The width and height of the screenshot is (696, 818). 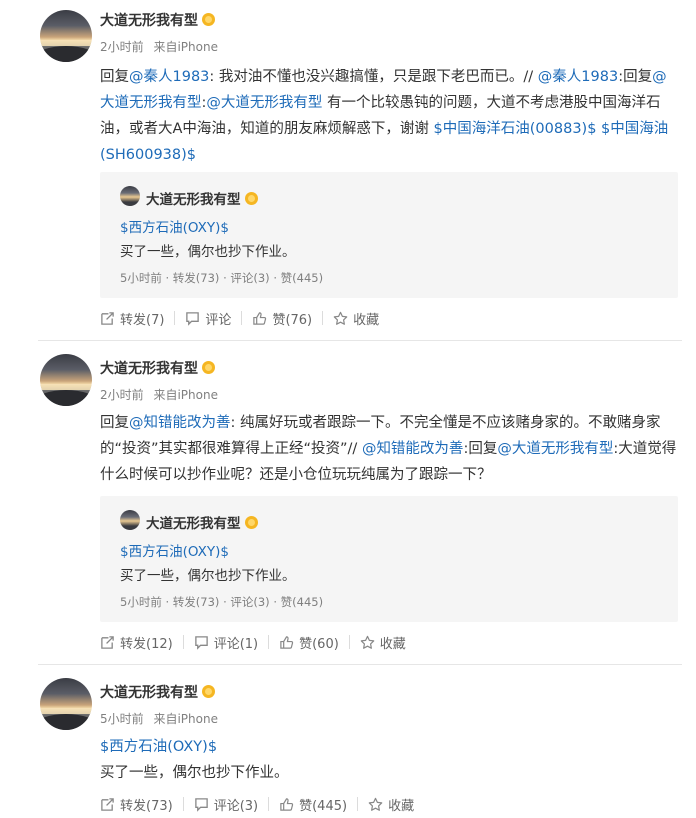 What do you see at coordinates (208, 318) in the screenshot?
I see `comment-button: 评论` at bounding box center [208, 318].